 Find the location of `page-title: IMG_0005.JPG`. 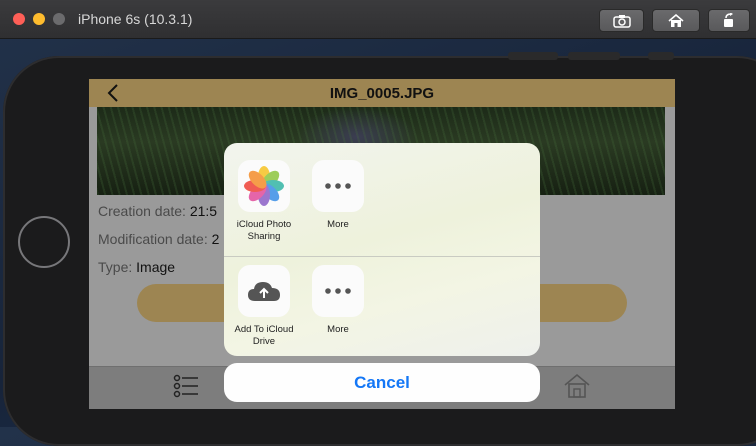

page-title: IMG_0005.JPG is located at coordinates (382, 93).